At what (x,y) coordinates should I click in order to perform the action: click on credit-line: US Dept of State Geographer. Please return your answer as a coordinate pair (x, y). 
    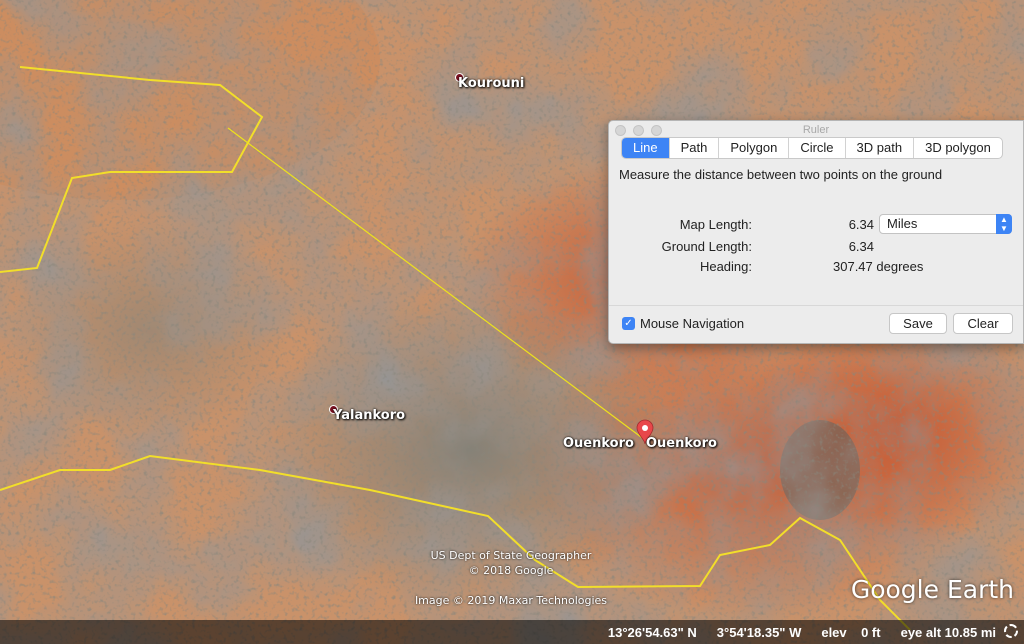
    Looking at the image, I should click on (511, 555).